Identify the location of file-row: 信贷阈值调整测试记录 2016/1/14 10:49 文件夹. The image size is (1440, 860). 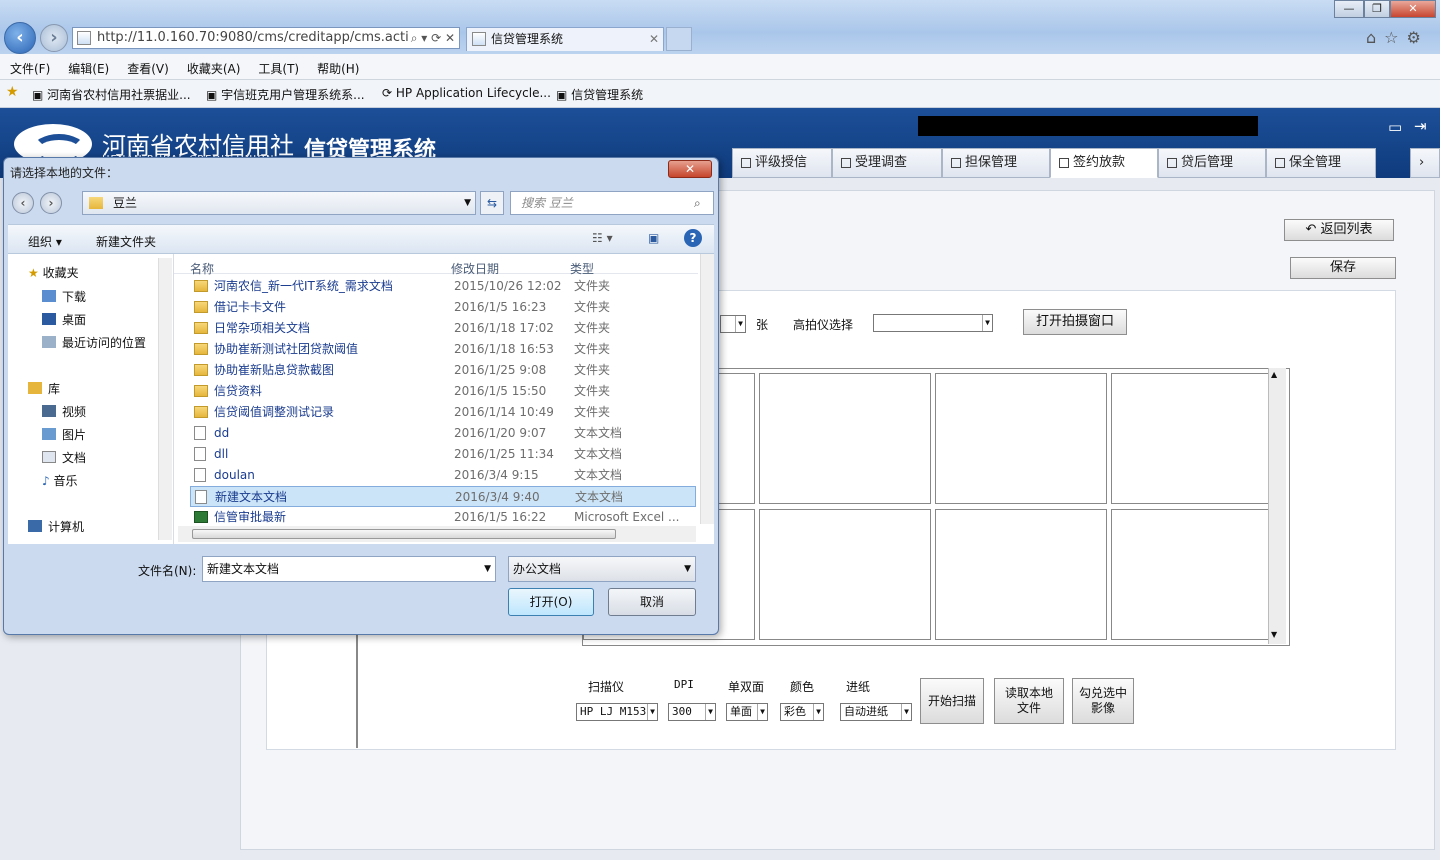
(443, 412).